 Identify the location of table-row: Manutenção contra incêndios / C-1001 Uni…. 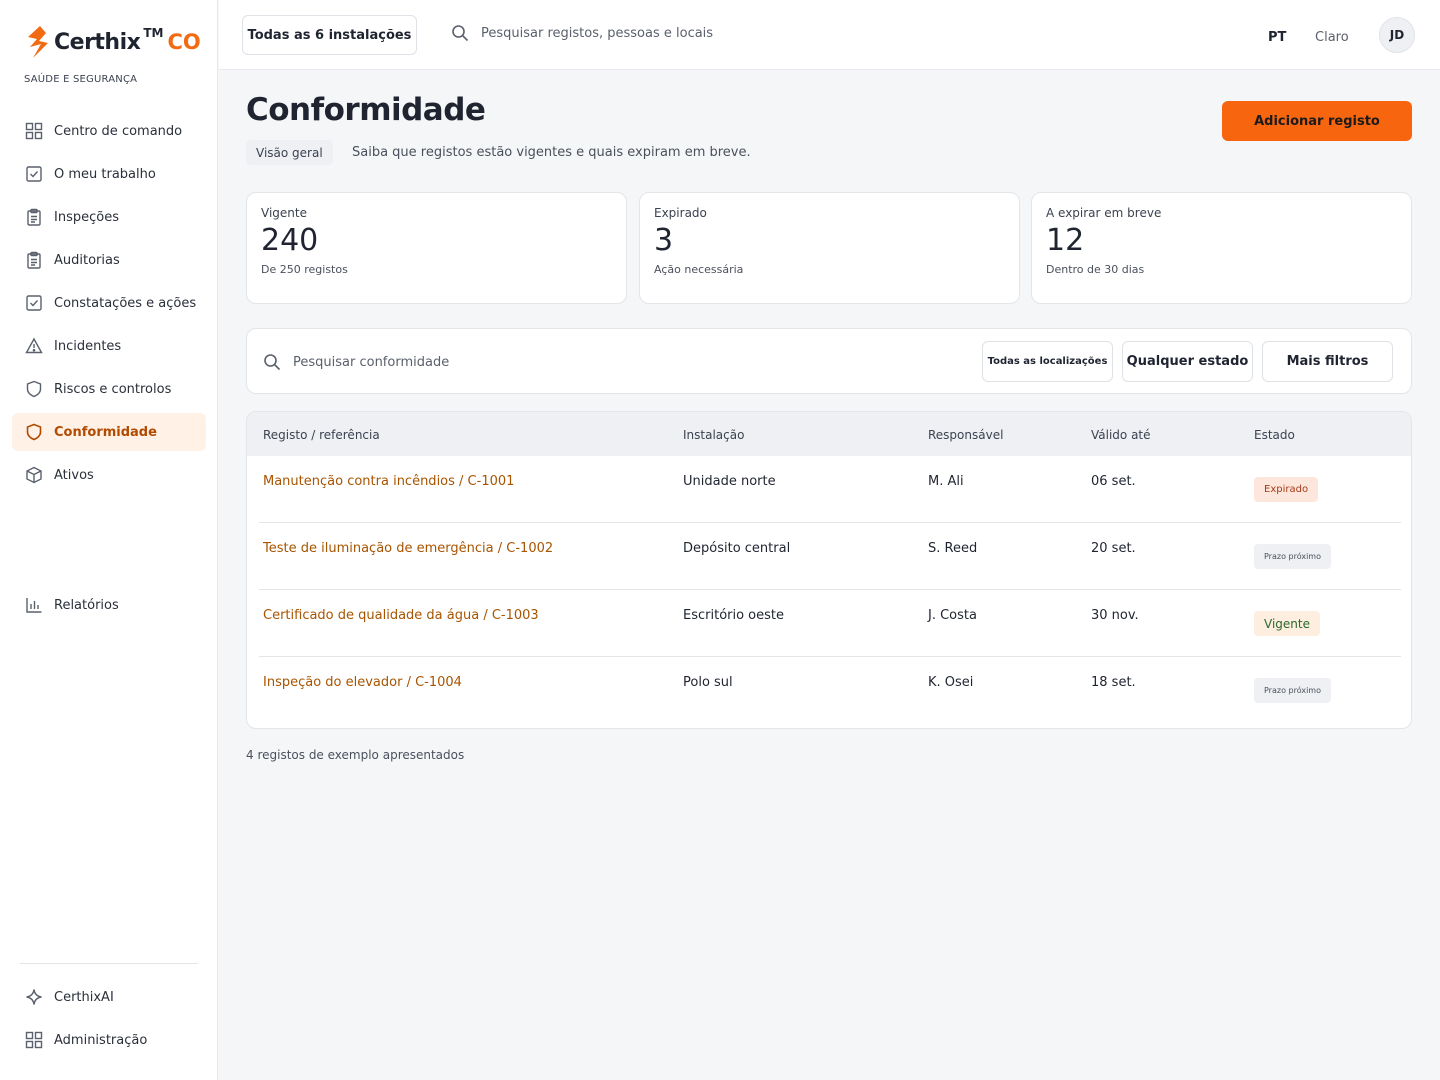
(830, 489).